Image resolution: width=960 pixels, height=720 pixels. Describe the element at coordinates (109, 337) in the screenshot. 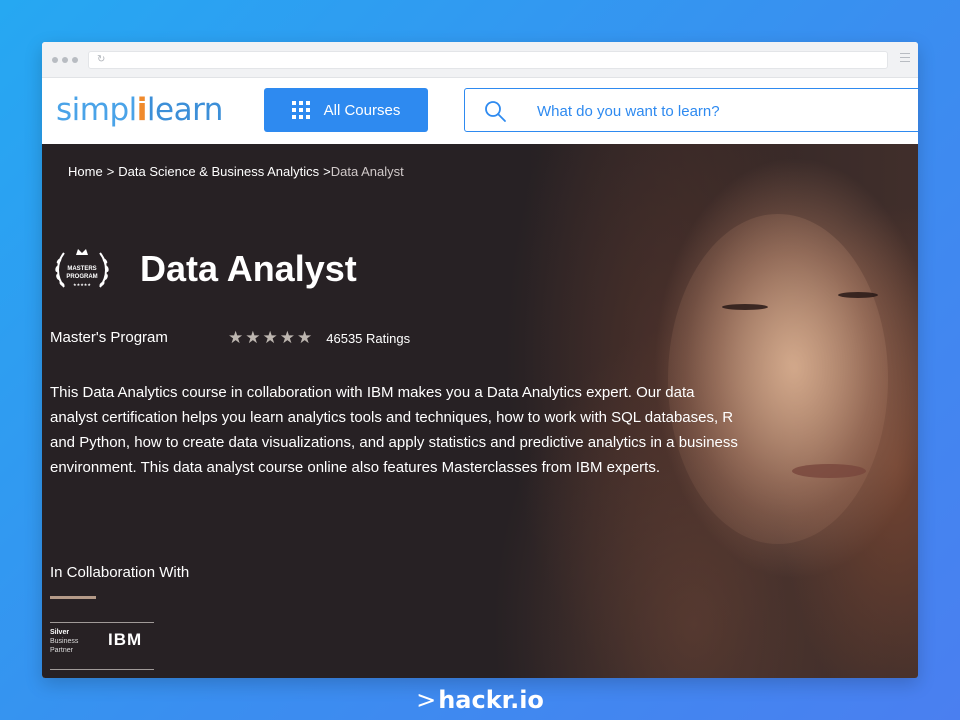

I see `program-type: Master's Program` at that location.